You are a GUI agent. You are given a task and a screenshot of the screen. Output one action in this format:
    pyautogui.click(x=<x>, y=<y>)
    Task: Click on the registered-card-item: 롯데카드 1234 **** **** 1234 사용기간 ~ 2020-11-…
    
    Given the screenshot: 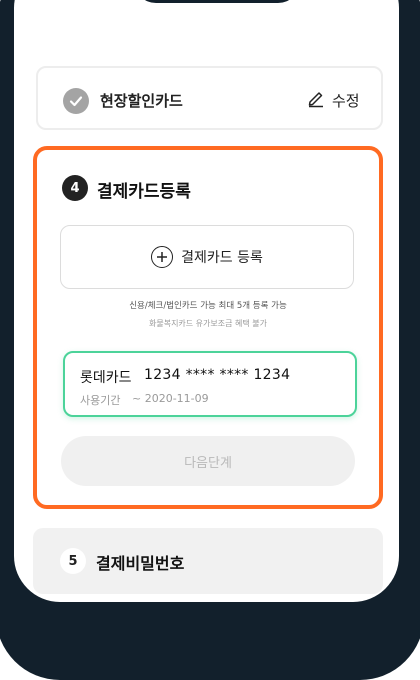 What is the action you would take?
    pyautogui.click(x=210, y=384)
    